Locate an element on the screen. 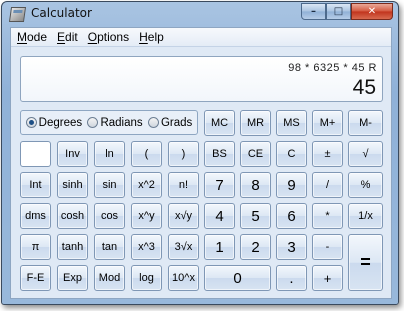 The width and height of the screenshot is (404, 311). percent-button: % is located at coordinates (365, 185).